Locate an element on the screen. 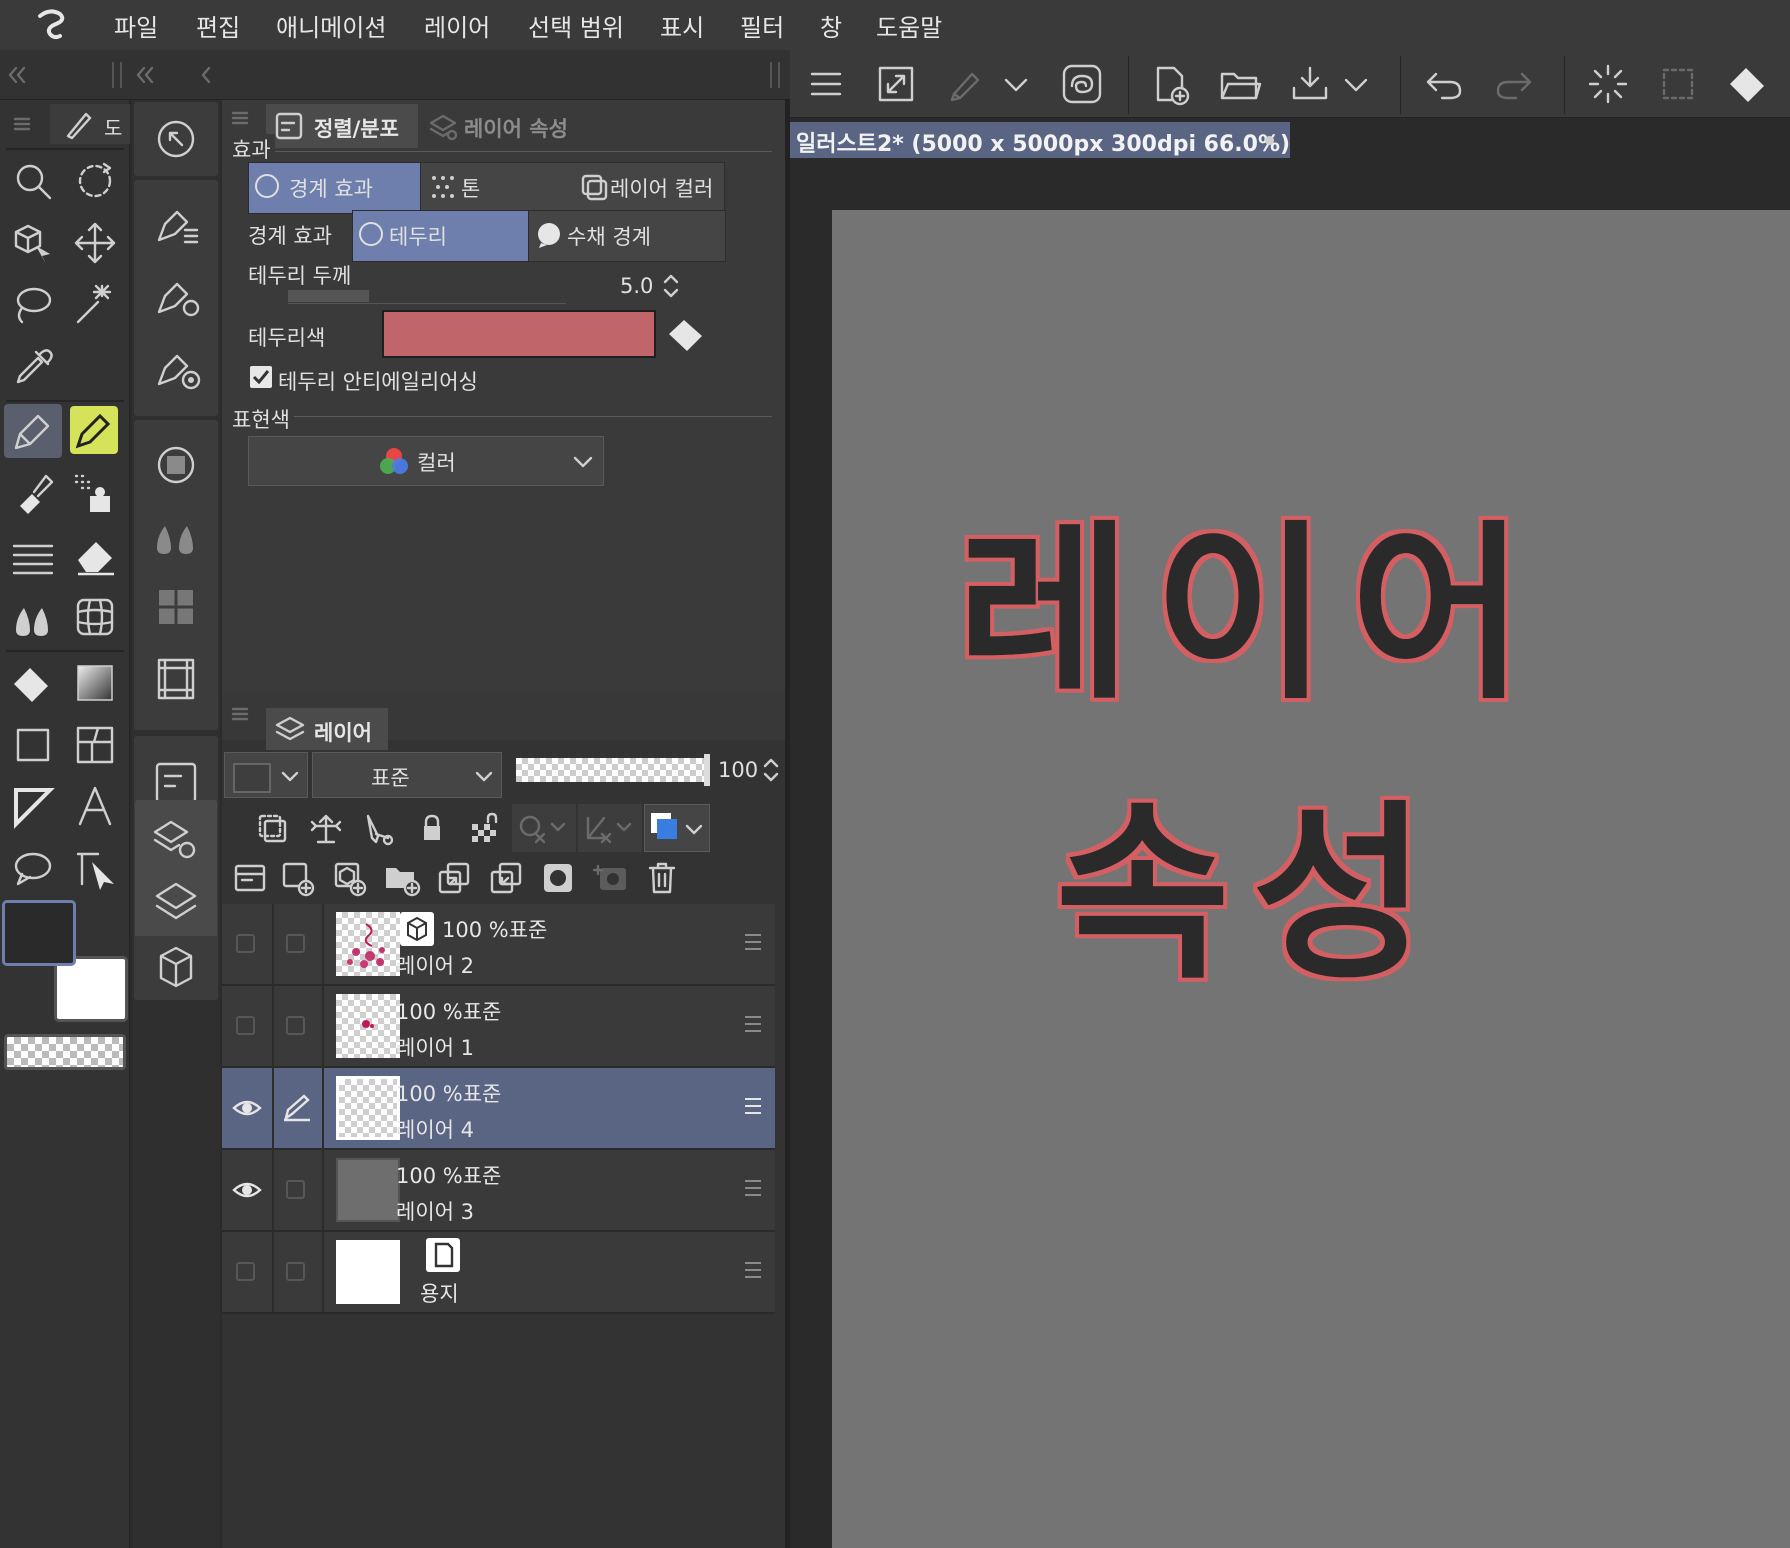  layer-palette-icon is located at coordinates (176, 902).